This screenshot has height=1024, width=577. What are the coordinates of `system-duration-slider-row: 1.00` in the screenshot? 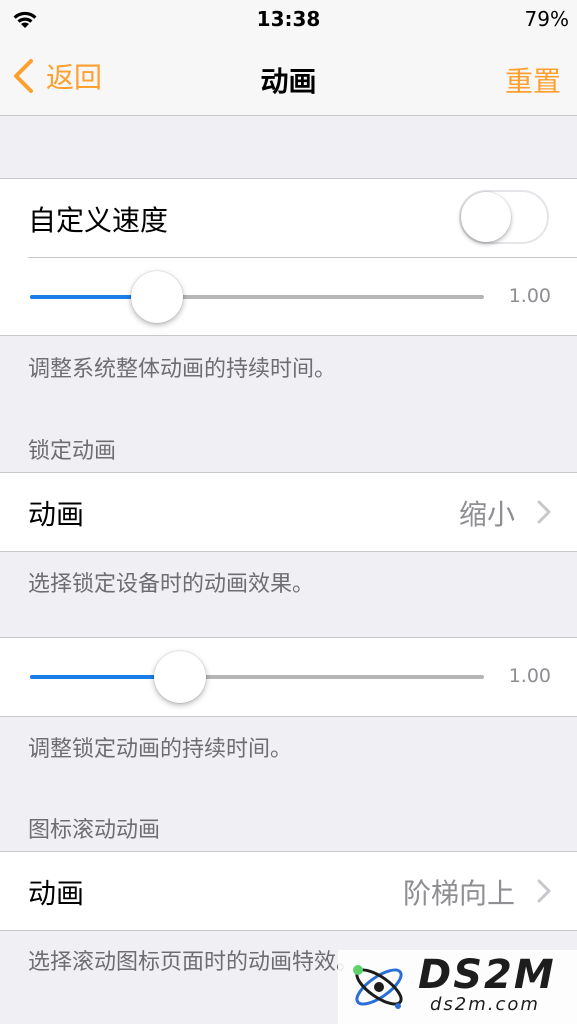 It's located at (302, 296).